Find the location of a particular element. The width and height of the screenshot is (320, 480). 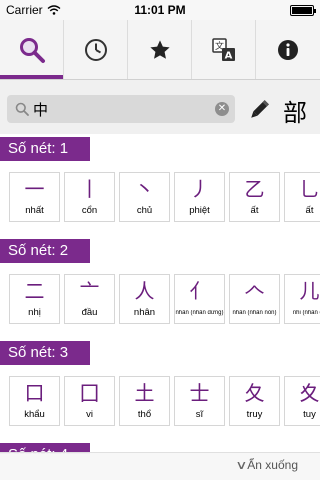

translate-icon: 文 A is located at coordinates (223, 49).